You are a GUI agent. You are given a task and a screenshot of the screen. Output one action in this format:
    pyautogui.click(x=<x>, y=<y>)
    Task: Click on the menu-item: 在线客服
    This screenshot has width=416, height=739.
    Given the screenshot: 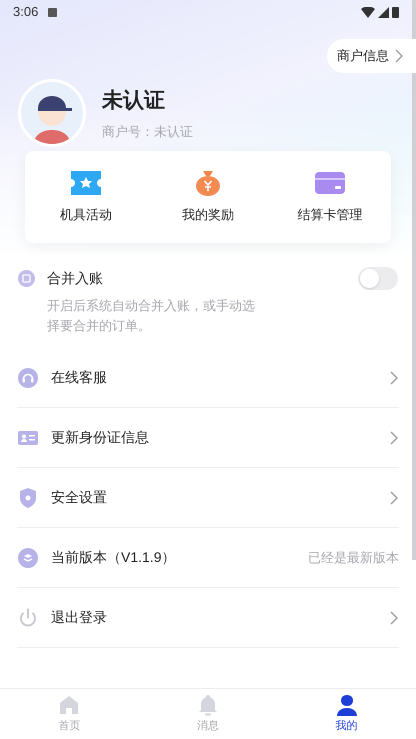 What is the action you would take?
    pyautogui.click(x=208, y=378)
    